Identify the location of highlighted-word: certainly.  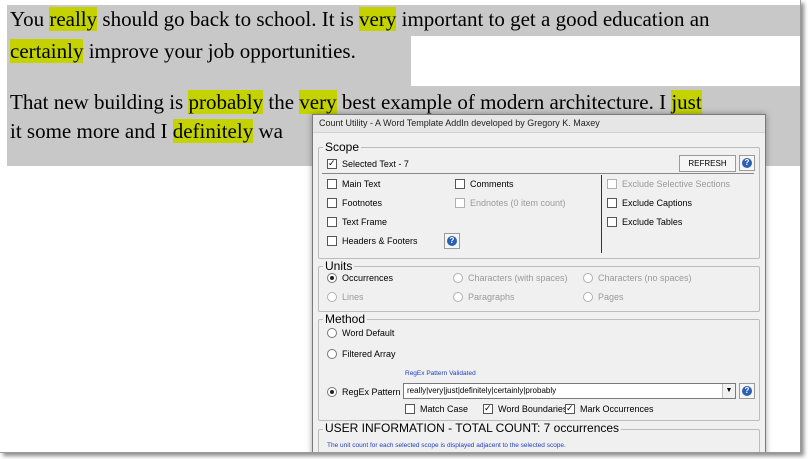
(47, 51).